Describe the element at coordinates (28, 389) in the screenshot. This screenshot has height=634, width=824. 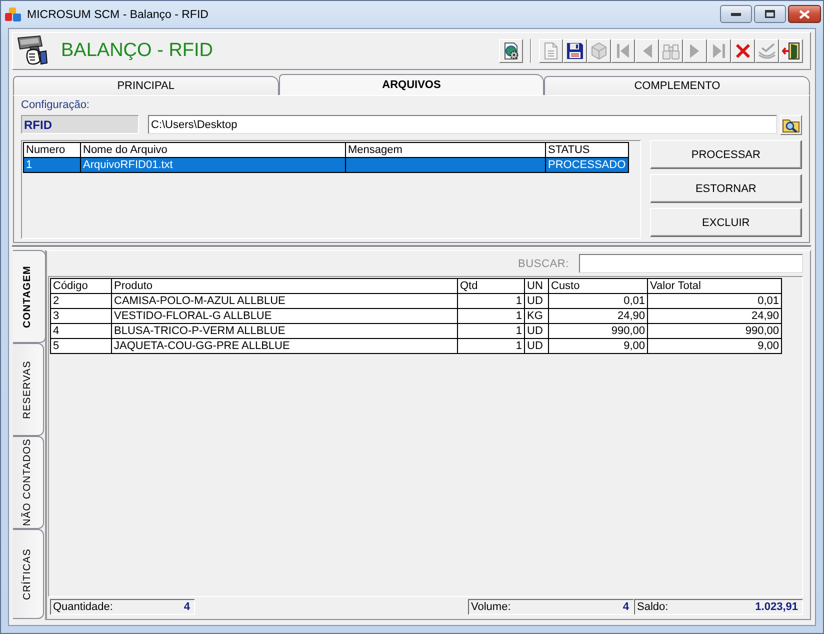
I see `side-tab: RESERVAS` at that location.